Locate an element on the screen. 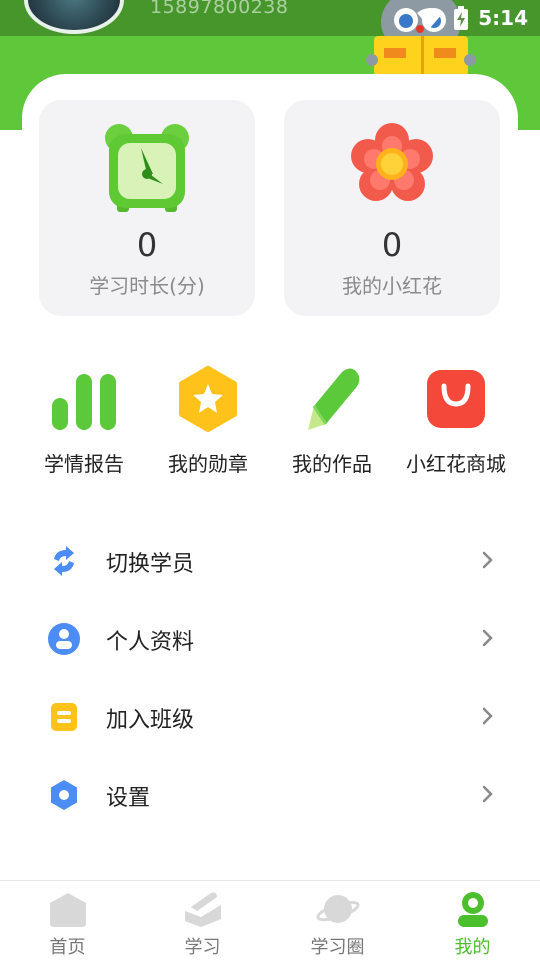  red-flower-icon is located at coordinates (392, 162).